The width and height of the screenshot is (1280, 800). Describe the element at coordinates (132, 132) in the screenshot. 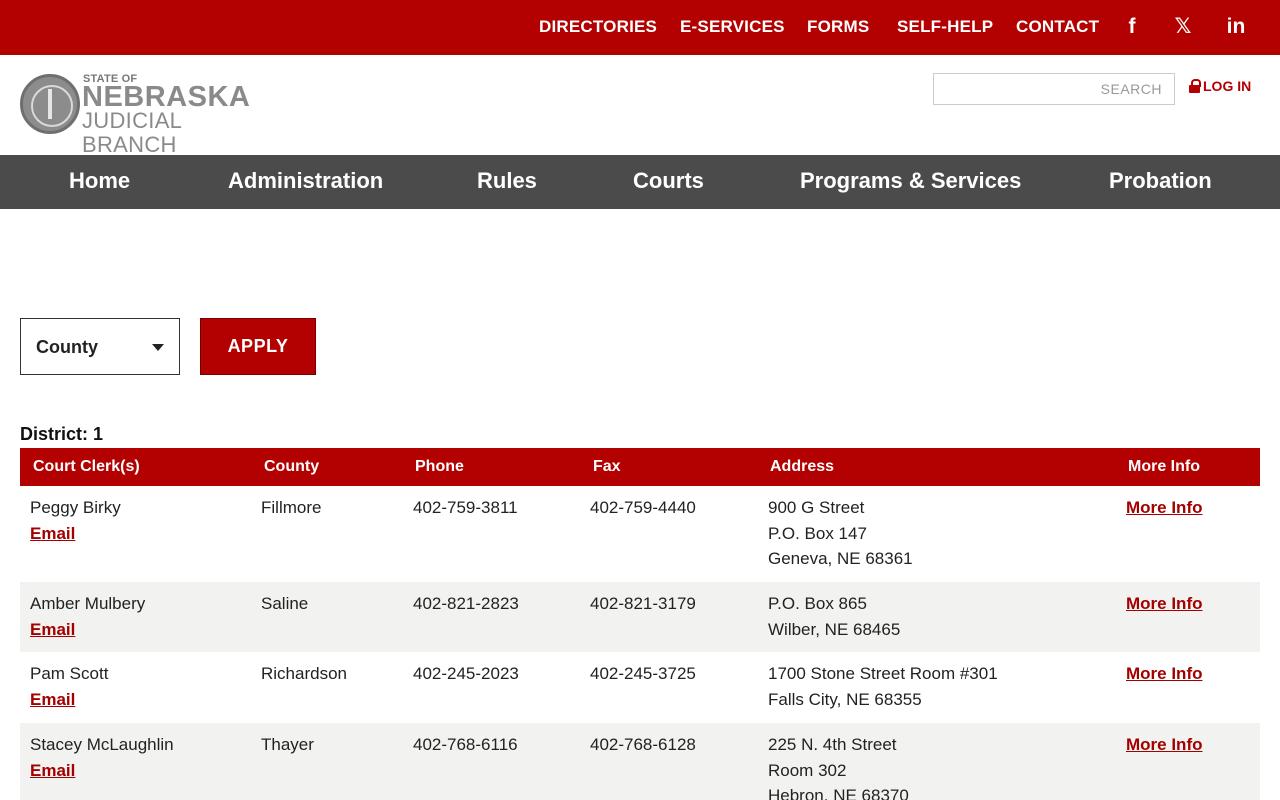

I see `logo-line-judicial-branch: JUDICIAL BRANCH` at that location.